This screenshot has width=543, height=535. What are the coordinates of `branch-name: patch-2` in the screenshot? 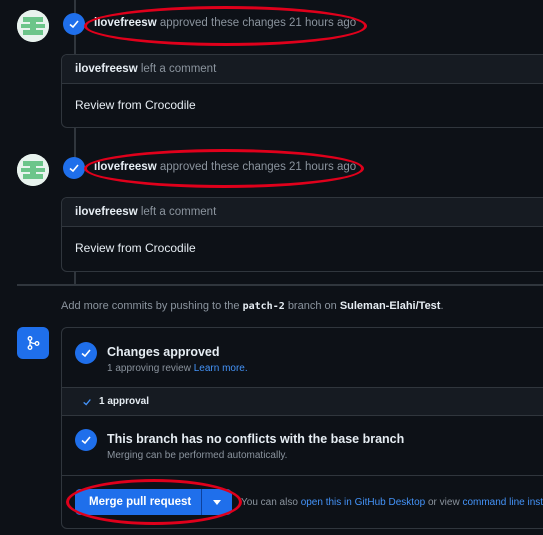 It's located at (263, 306).